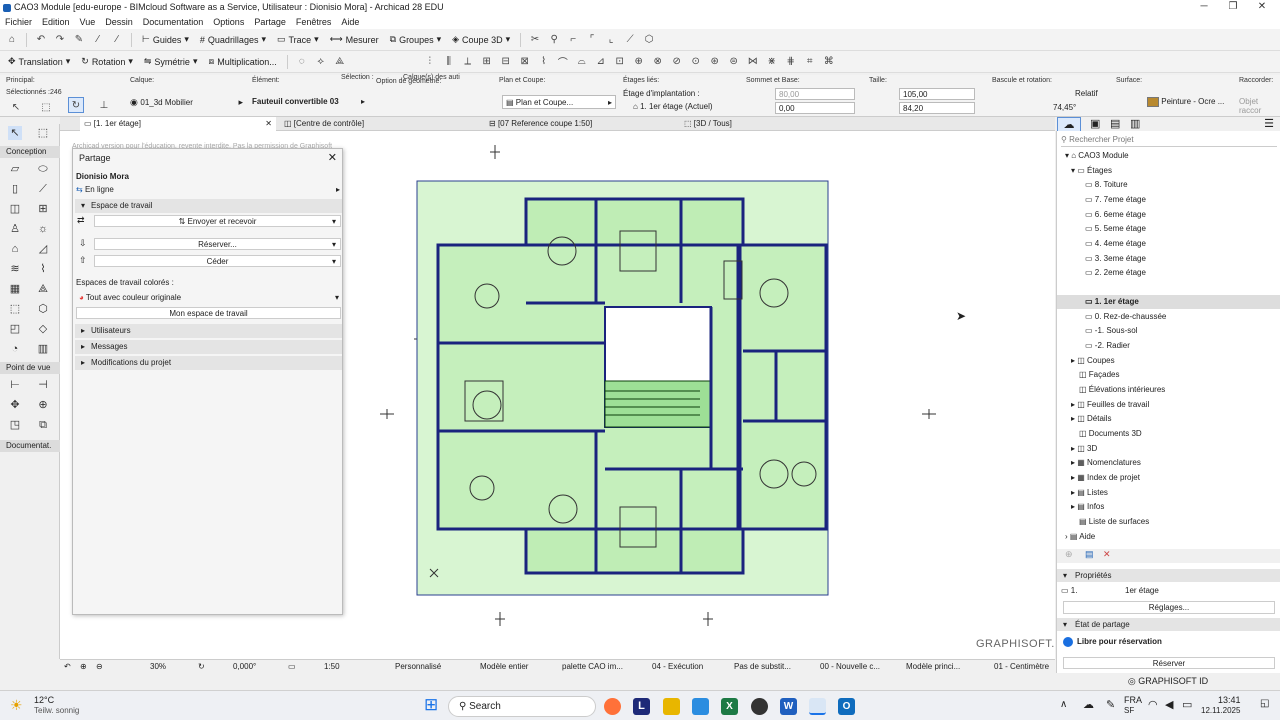  What do you see at coordinates (1110, 704) in the screenshot?
I see `pen-tray-icon: ✎` at bounding box center [1110, 704].